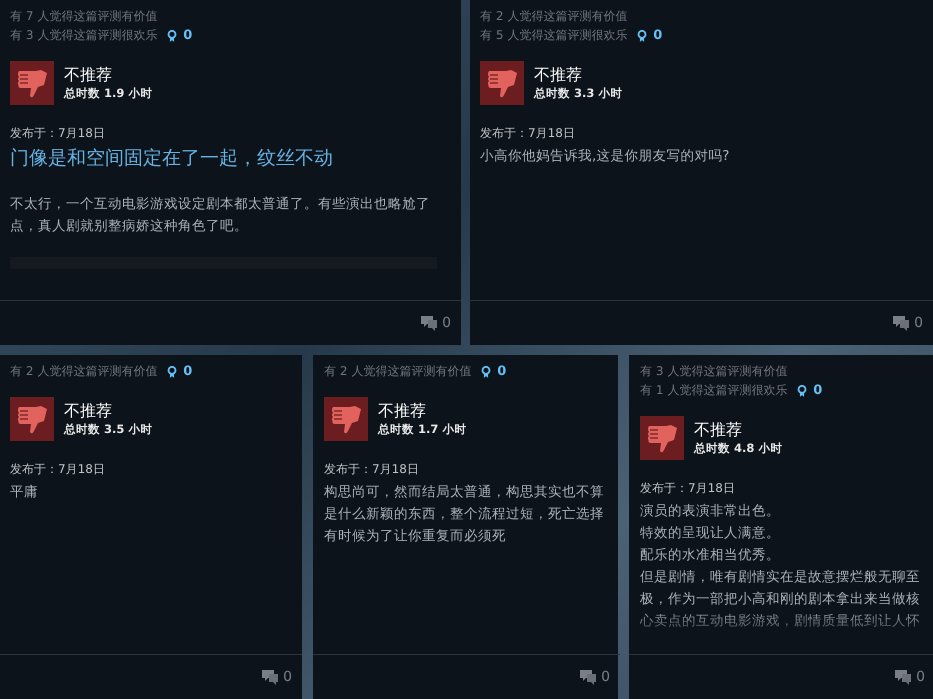  I want to click on helpful-count-text: 有 5 人觉得这篇评测很欢乐, so click(554, 35).